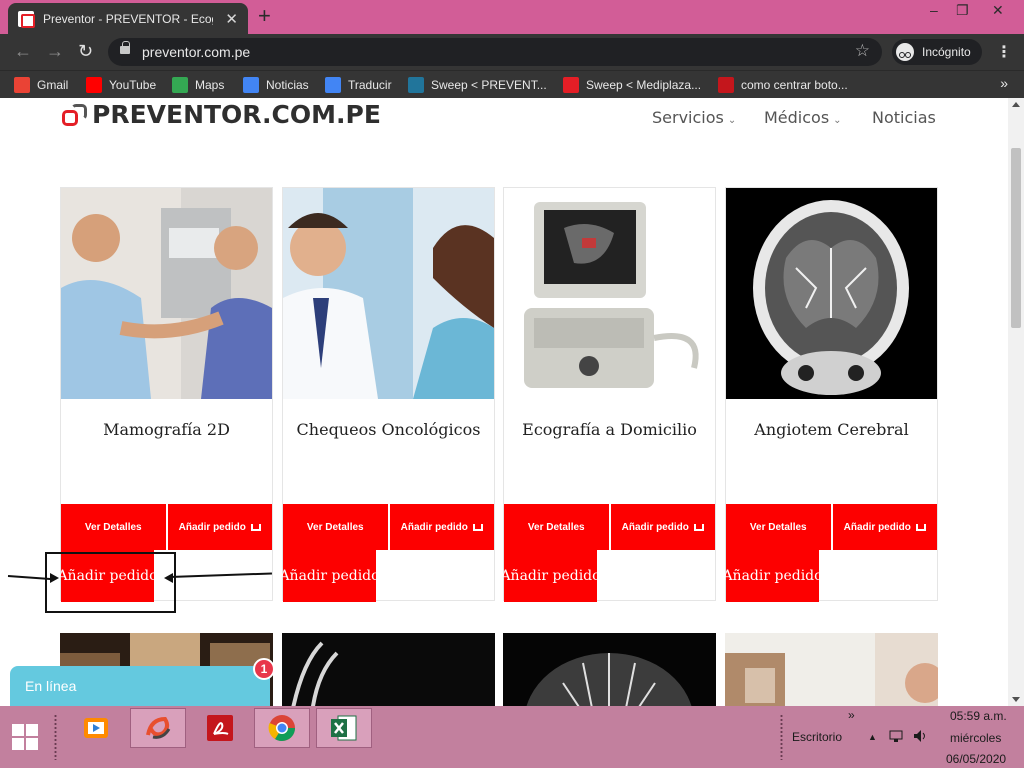 Image resolution: width=1024 pixels, height=768 pixels. Describe the element at coordinates (831, 293) in the screenshot. I see `product-image-brain-ct` at that location.